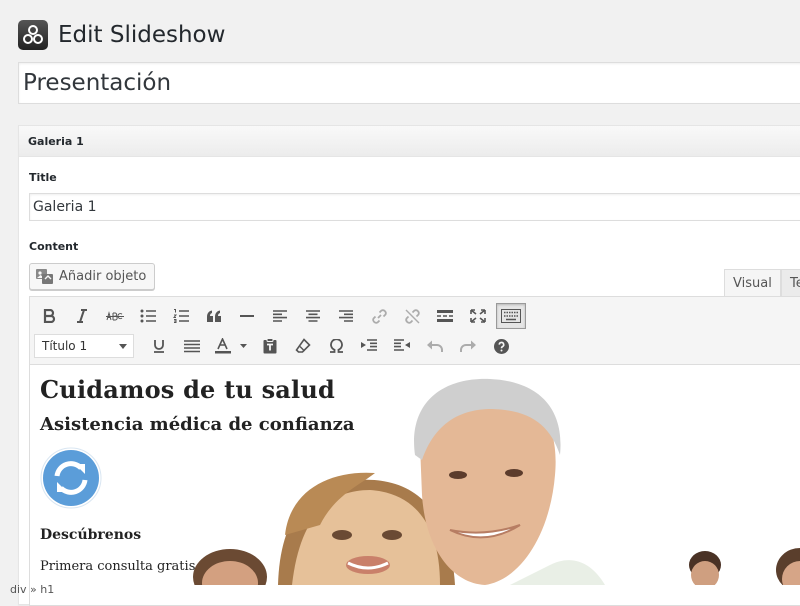 The image size is (800, 606). I want to click on bullet-list-button, so click(148, 316).